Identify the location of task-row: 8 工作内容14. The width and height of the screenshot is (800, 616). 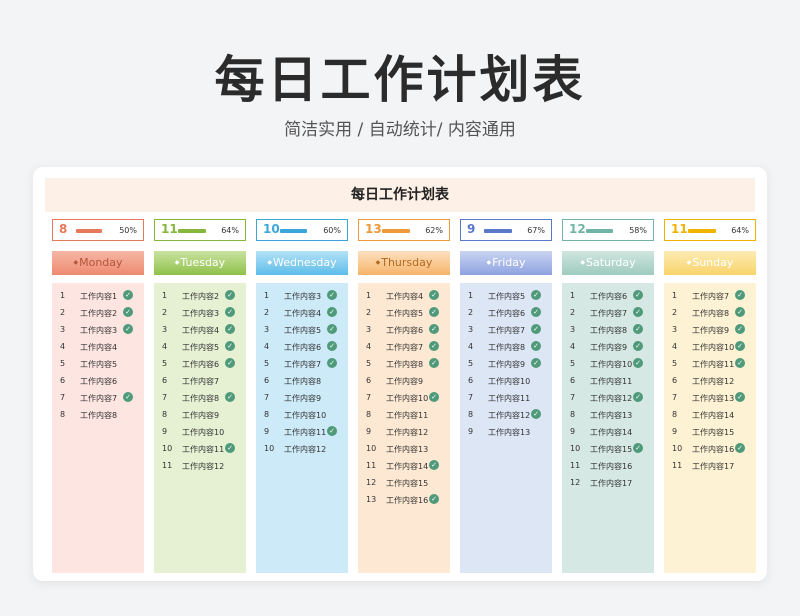
(710, 415).